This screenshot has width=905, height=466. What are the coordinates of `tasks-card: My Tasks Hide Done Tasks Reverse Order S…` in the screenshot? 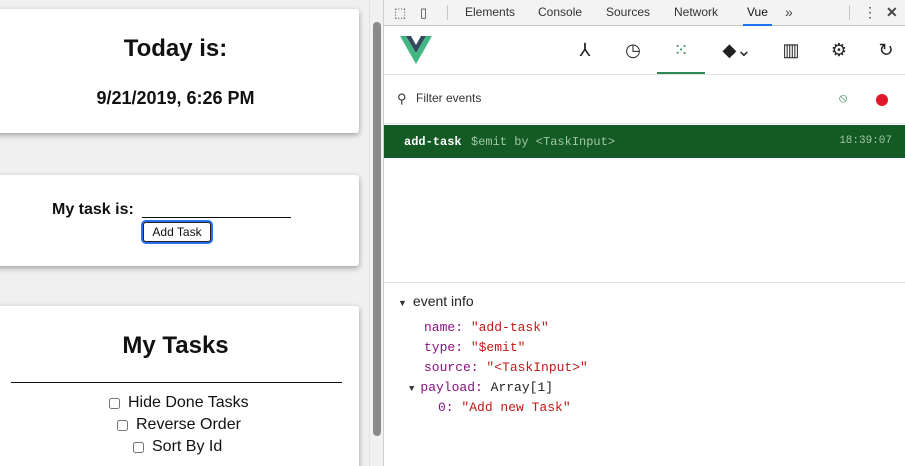 It's located at (179, 386).